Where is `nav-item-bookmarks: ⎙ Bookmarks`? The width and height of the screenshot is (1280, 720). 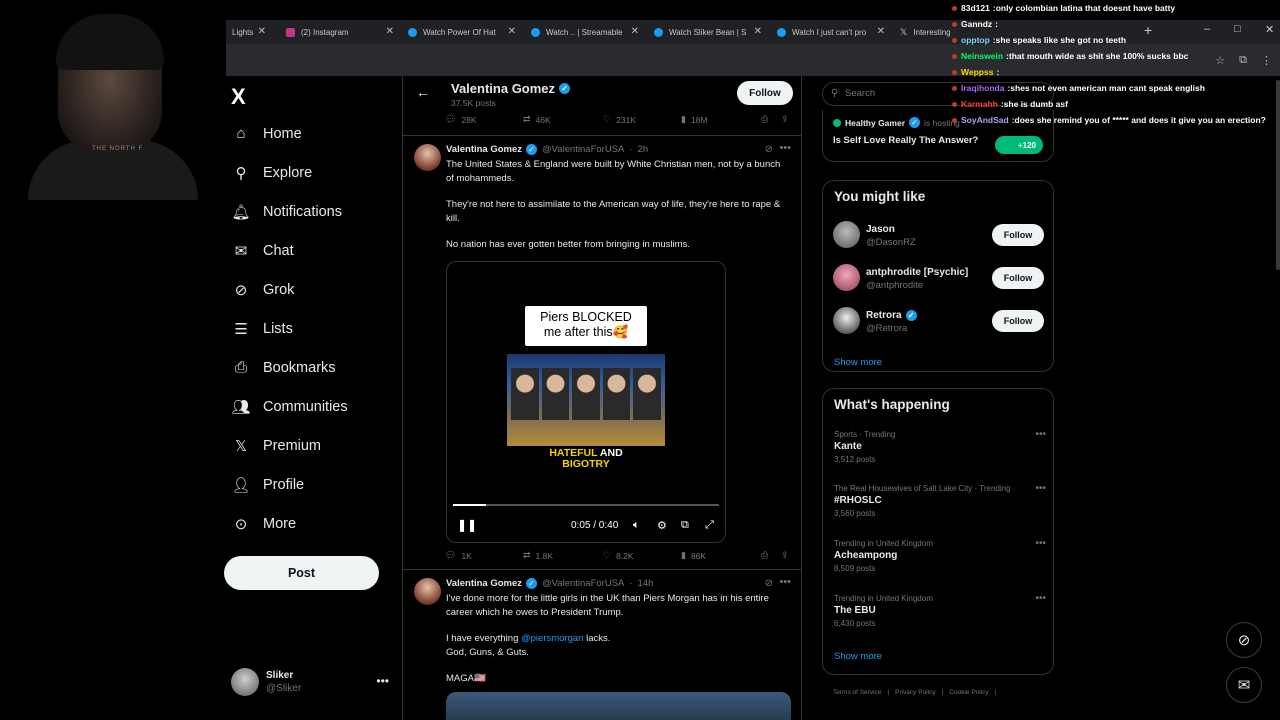
nav-item-bookmarks: ⎙ Bookmarks is located at coordinates (289, 367).